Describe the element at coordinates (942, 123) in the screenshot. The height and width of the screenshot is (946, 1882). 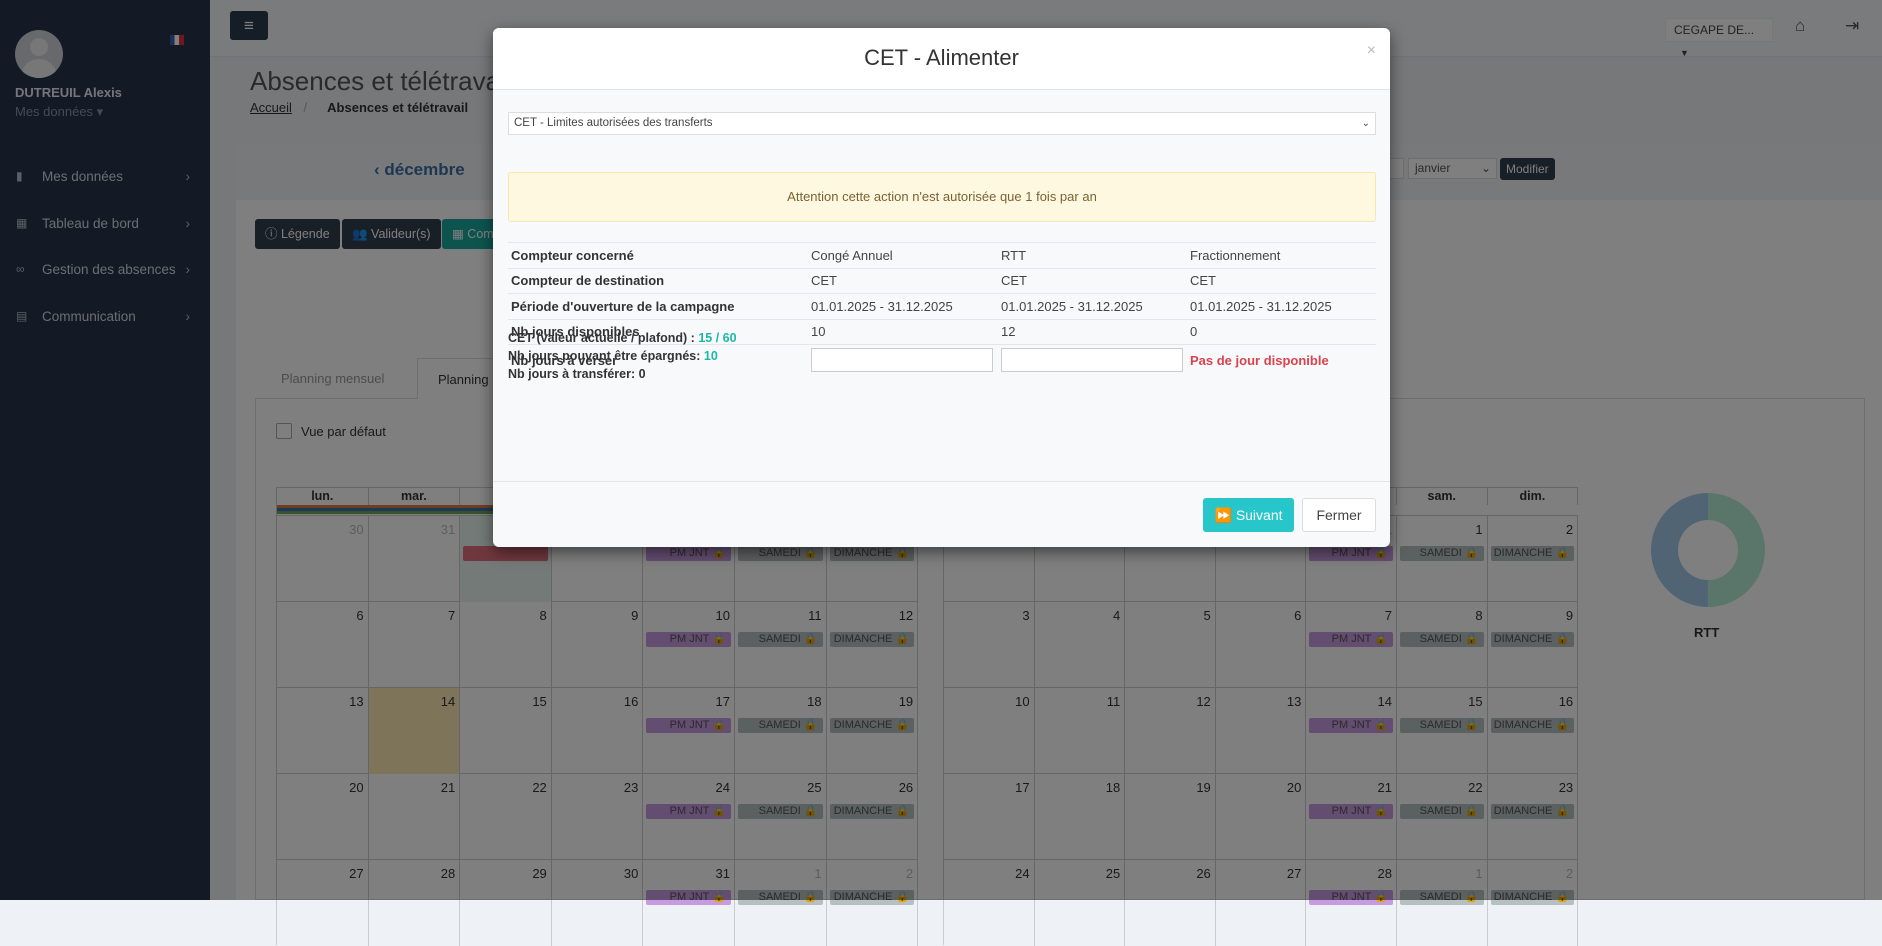
I see `transfer-limits-select: CET - Limites autorisées des transferts ⌄` at that location.